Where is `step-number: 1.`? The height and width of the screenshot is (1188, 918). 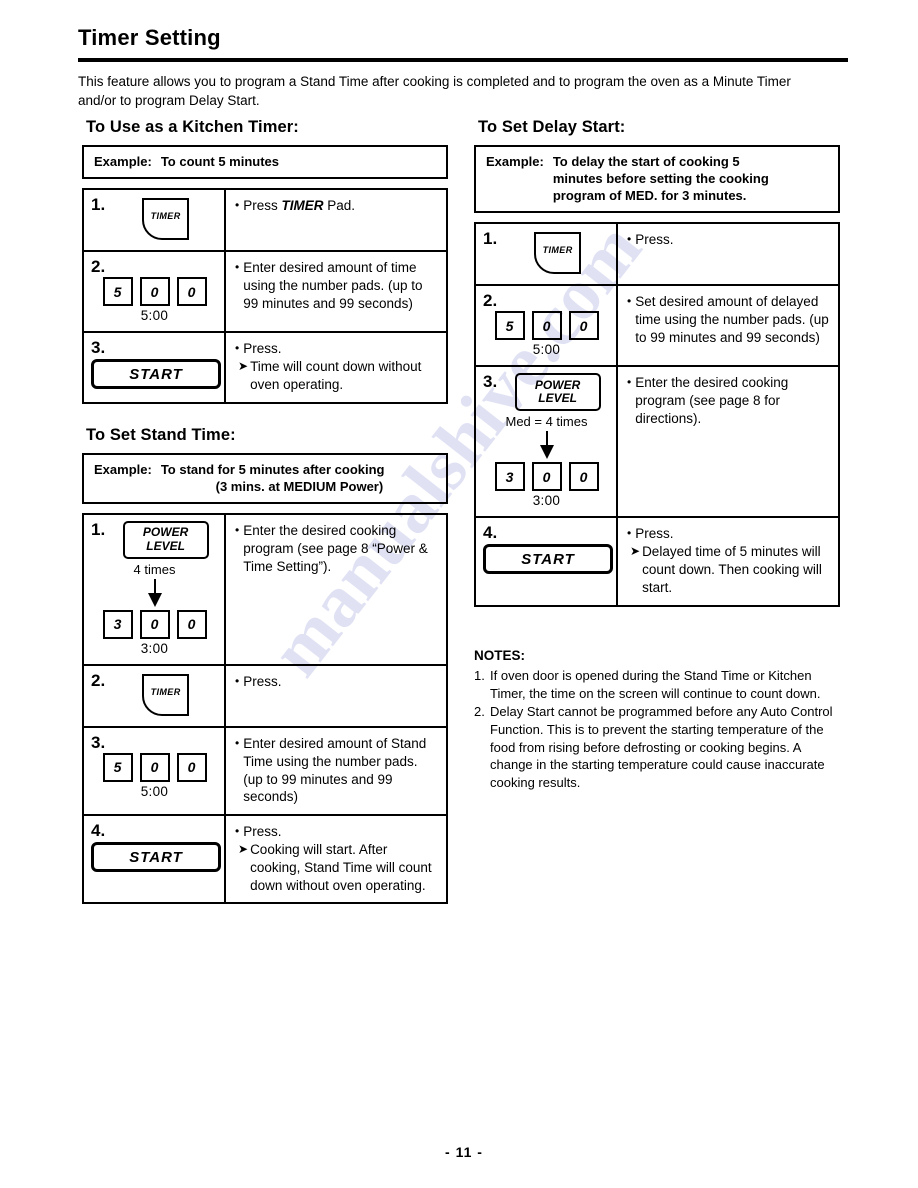 step-number: 1. is located at coordinates (98, 205).